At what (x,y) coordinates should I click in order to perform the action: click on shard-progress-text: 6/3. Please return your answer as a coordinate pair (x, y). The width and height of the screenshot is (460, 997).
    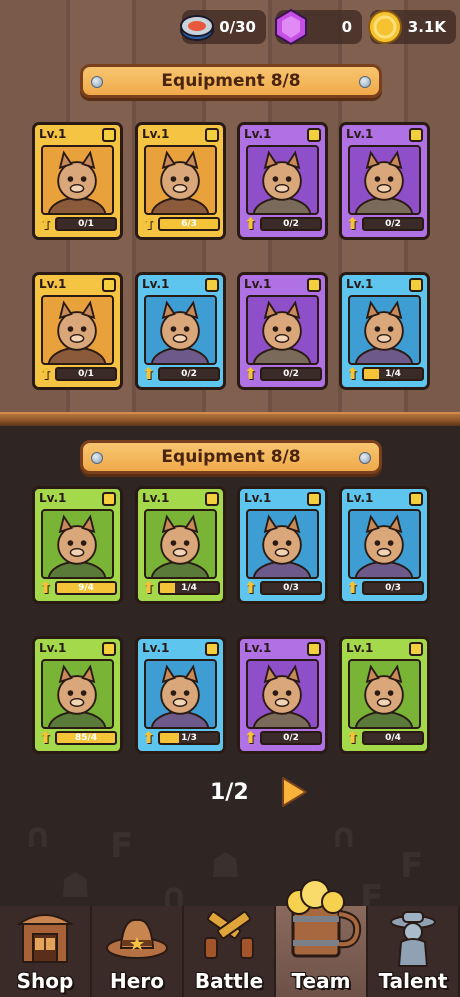
    Looking at the image, I should click on (189, 224).